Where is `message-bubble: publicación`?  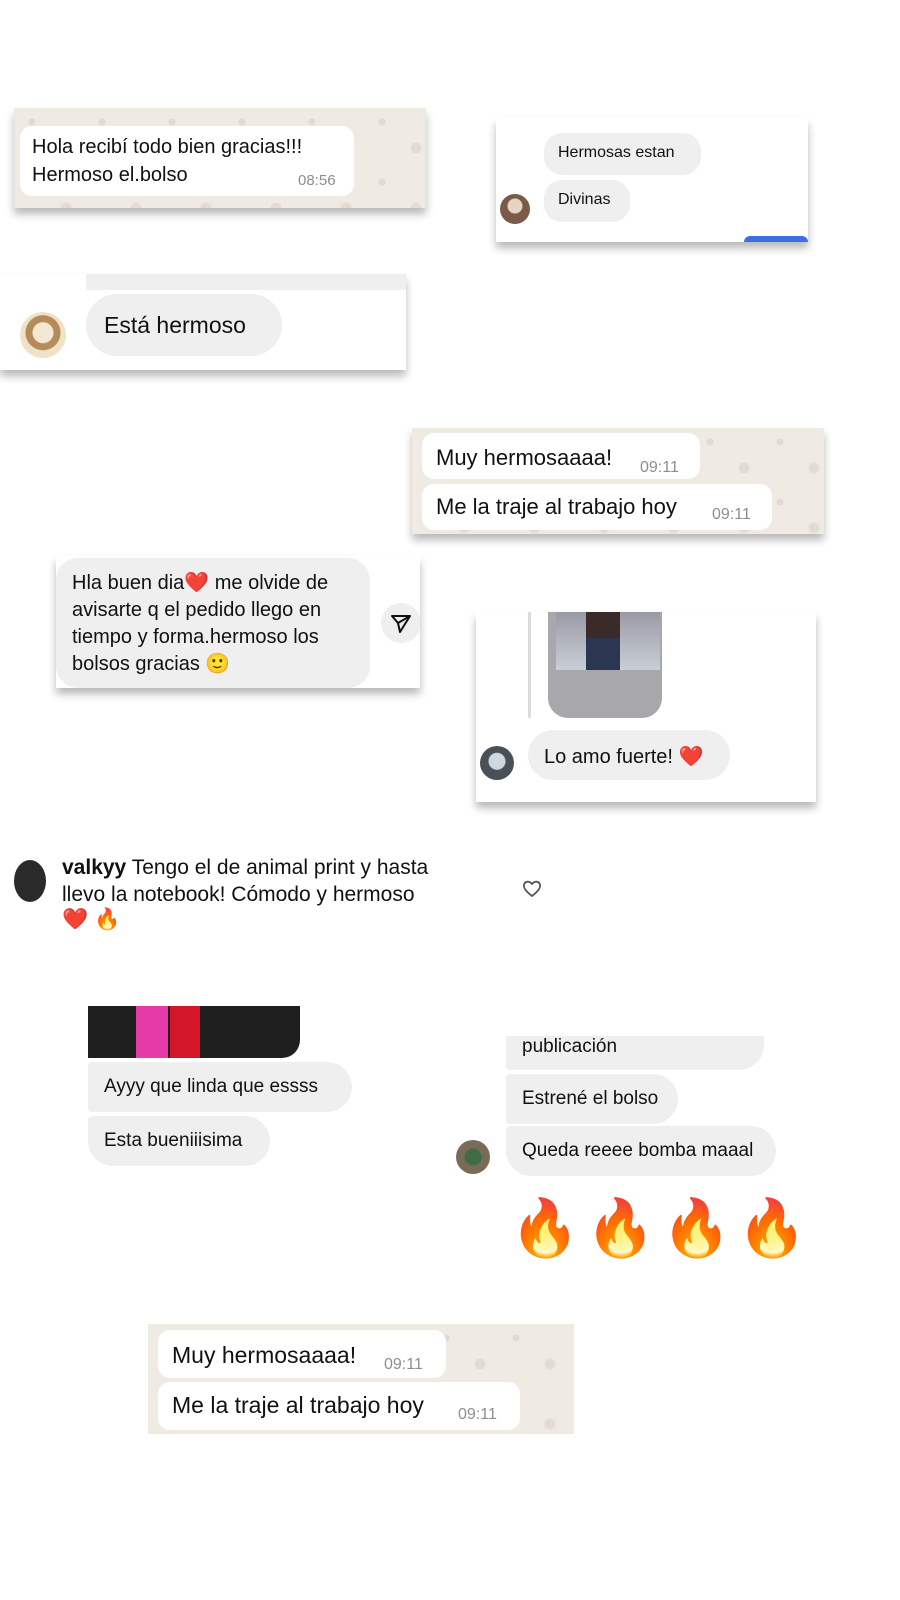
message-bubble: publicación is located at coordinates (635, 1053).